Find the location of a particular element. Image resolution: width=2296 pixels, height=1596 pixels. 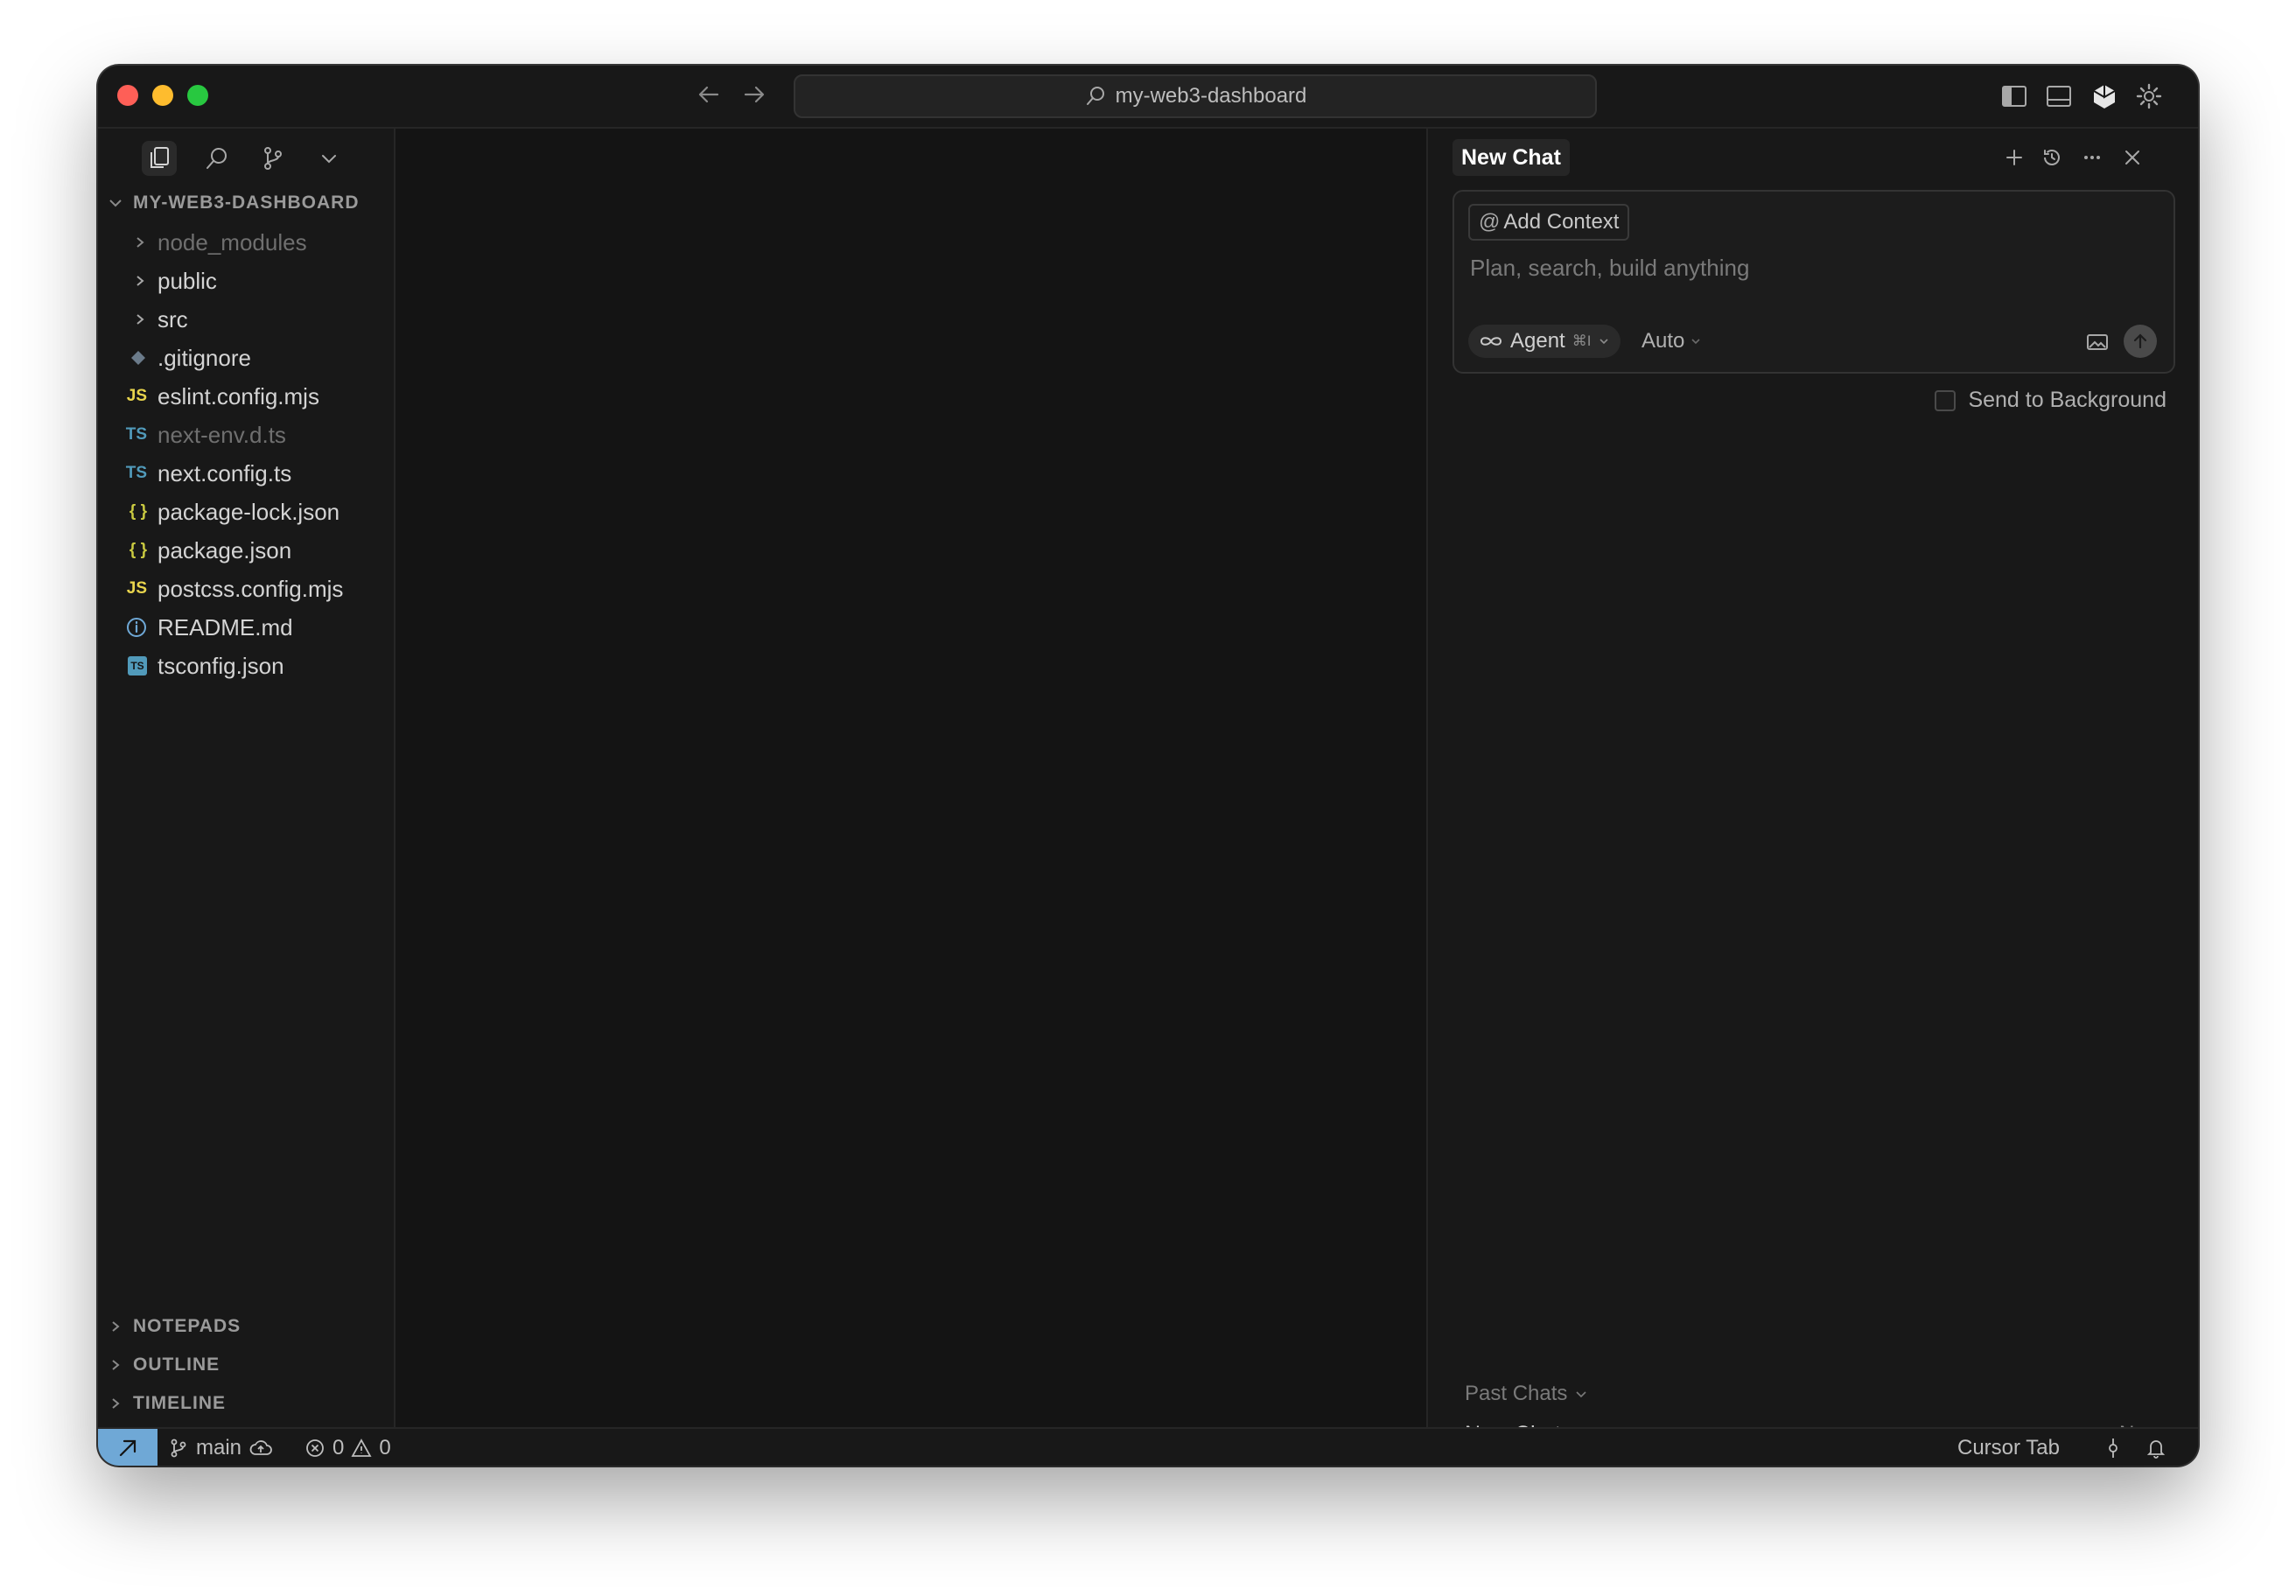

explorer-files-icon is located at coordinates (159, 158).